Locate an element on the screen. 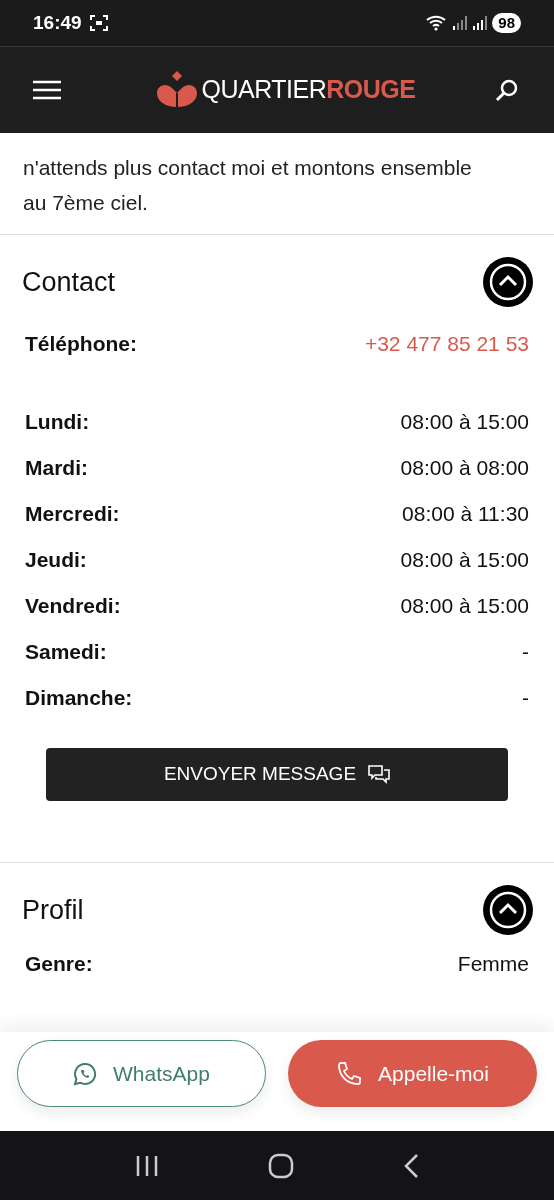 The image size is (554, 1200). home-icon is located at coordinates (281, 1165).